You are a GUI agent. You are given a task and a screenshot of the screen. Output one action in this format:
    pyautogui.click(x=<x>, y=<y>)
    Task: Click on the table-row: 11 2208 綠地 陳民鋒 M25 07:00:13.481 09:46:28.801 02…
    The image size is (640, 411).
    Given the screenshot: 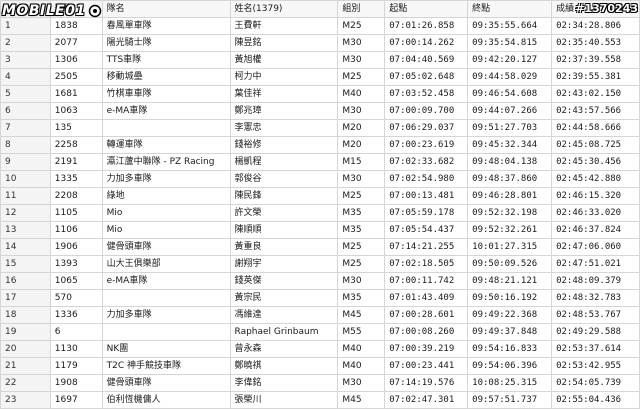 What is the action you would take?
    pyautogui.click(x=320, y=196)
    